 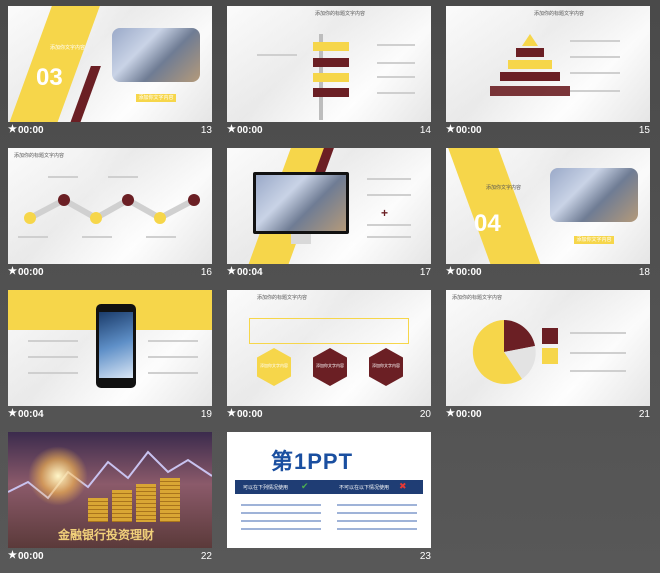 I want to click on camera-icon-box, so click(x=550, y=336).